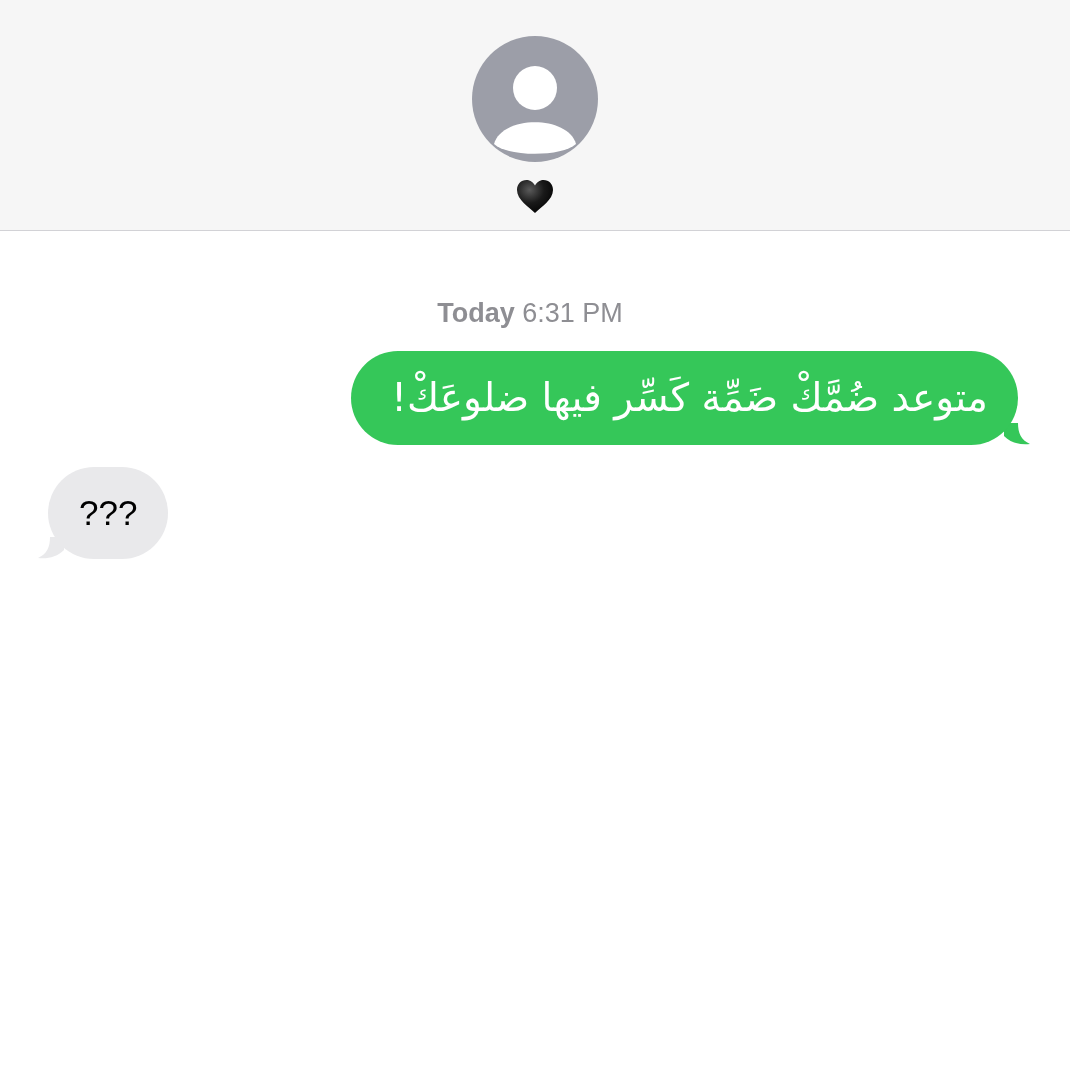 The image size is (1070, 1070). I want to click on heart-icon, so click(535, 196).